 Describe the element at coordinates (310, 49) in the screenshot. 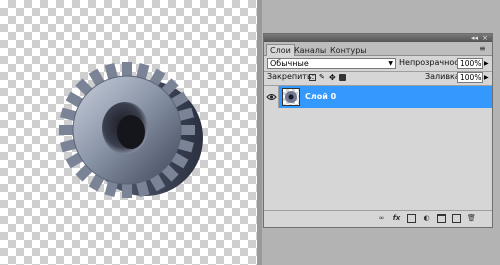

I see `tab-channels: Каналы` at that location.